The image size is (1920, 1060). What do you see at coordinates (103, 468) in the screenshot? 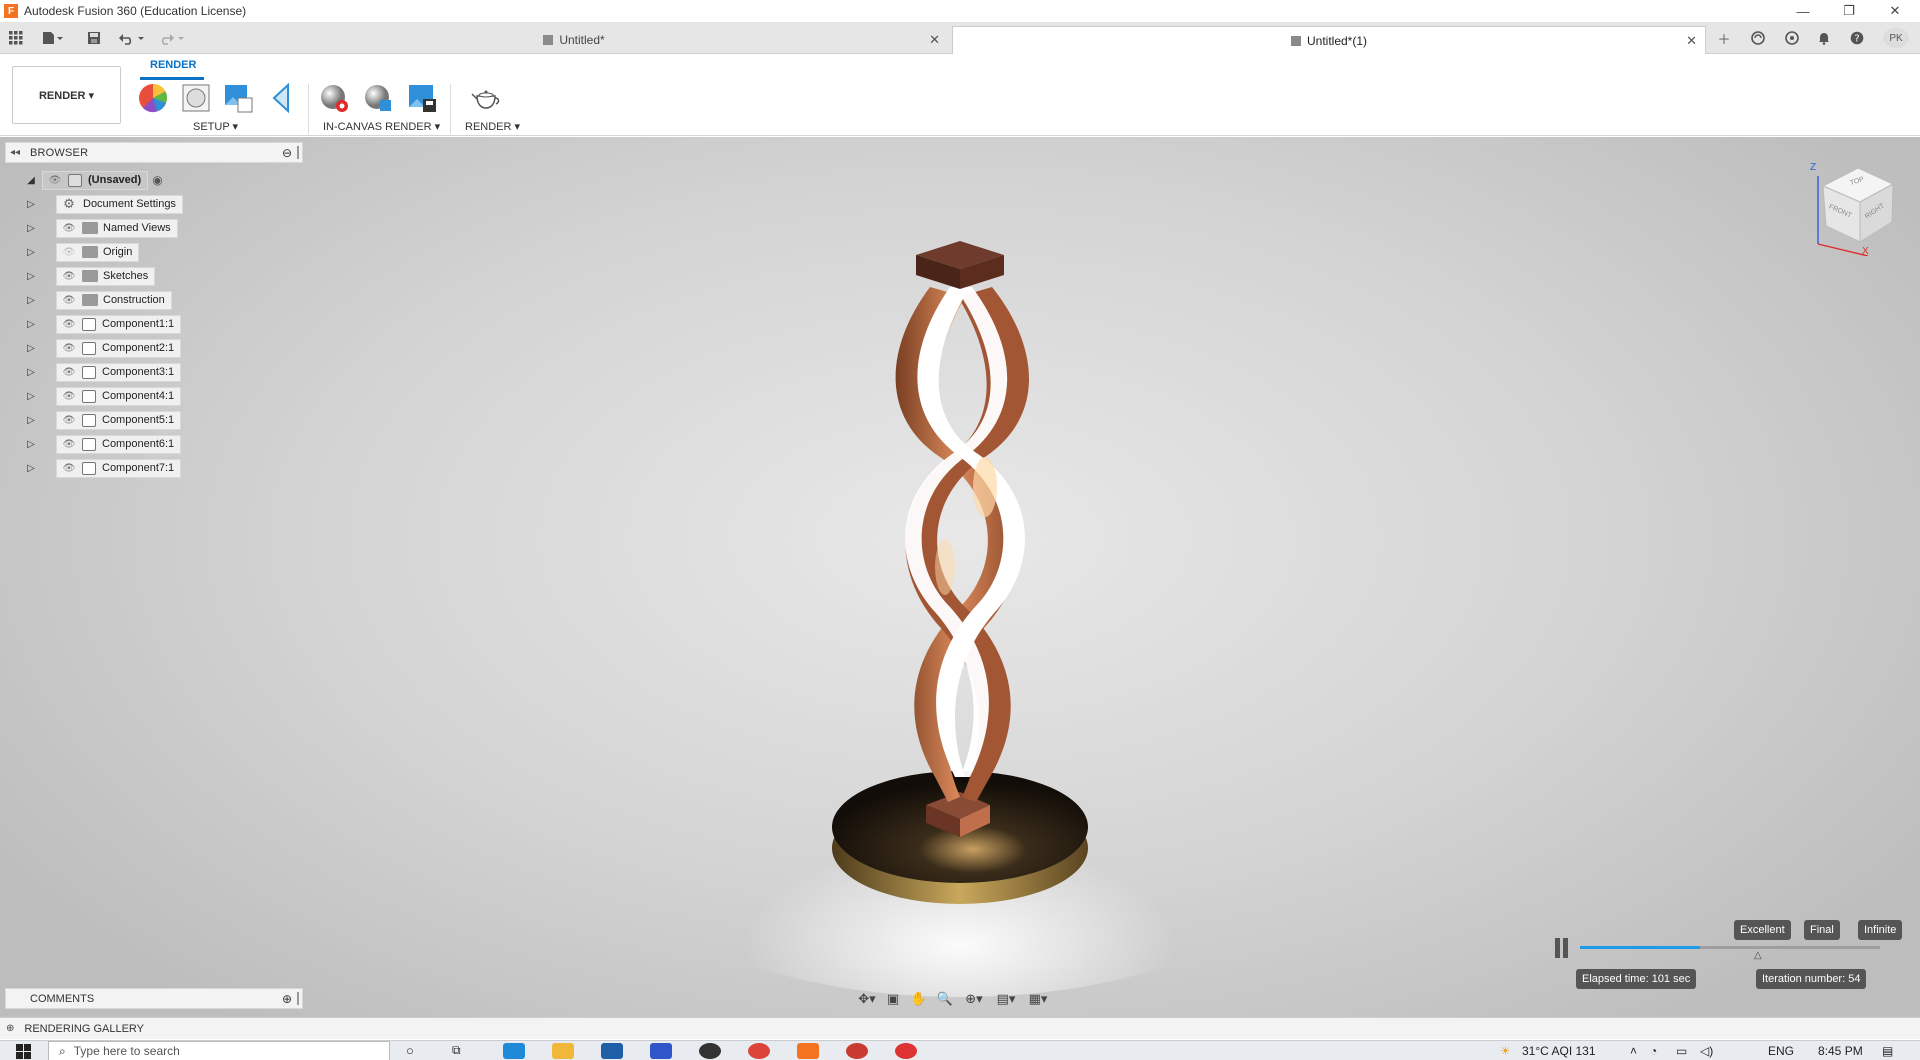
I see `browser-item-component7-1: ▷ 👁 Component7:1` at bounding box center [103, 468].